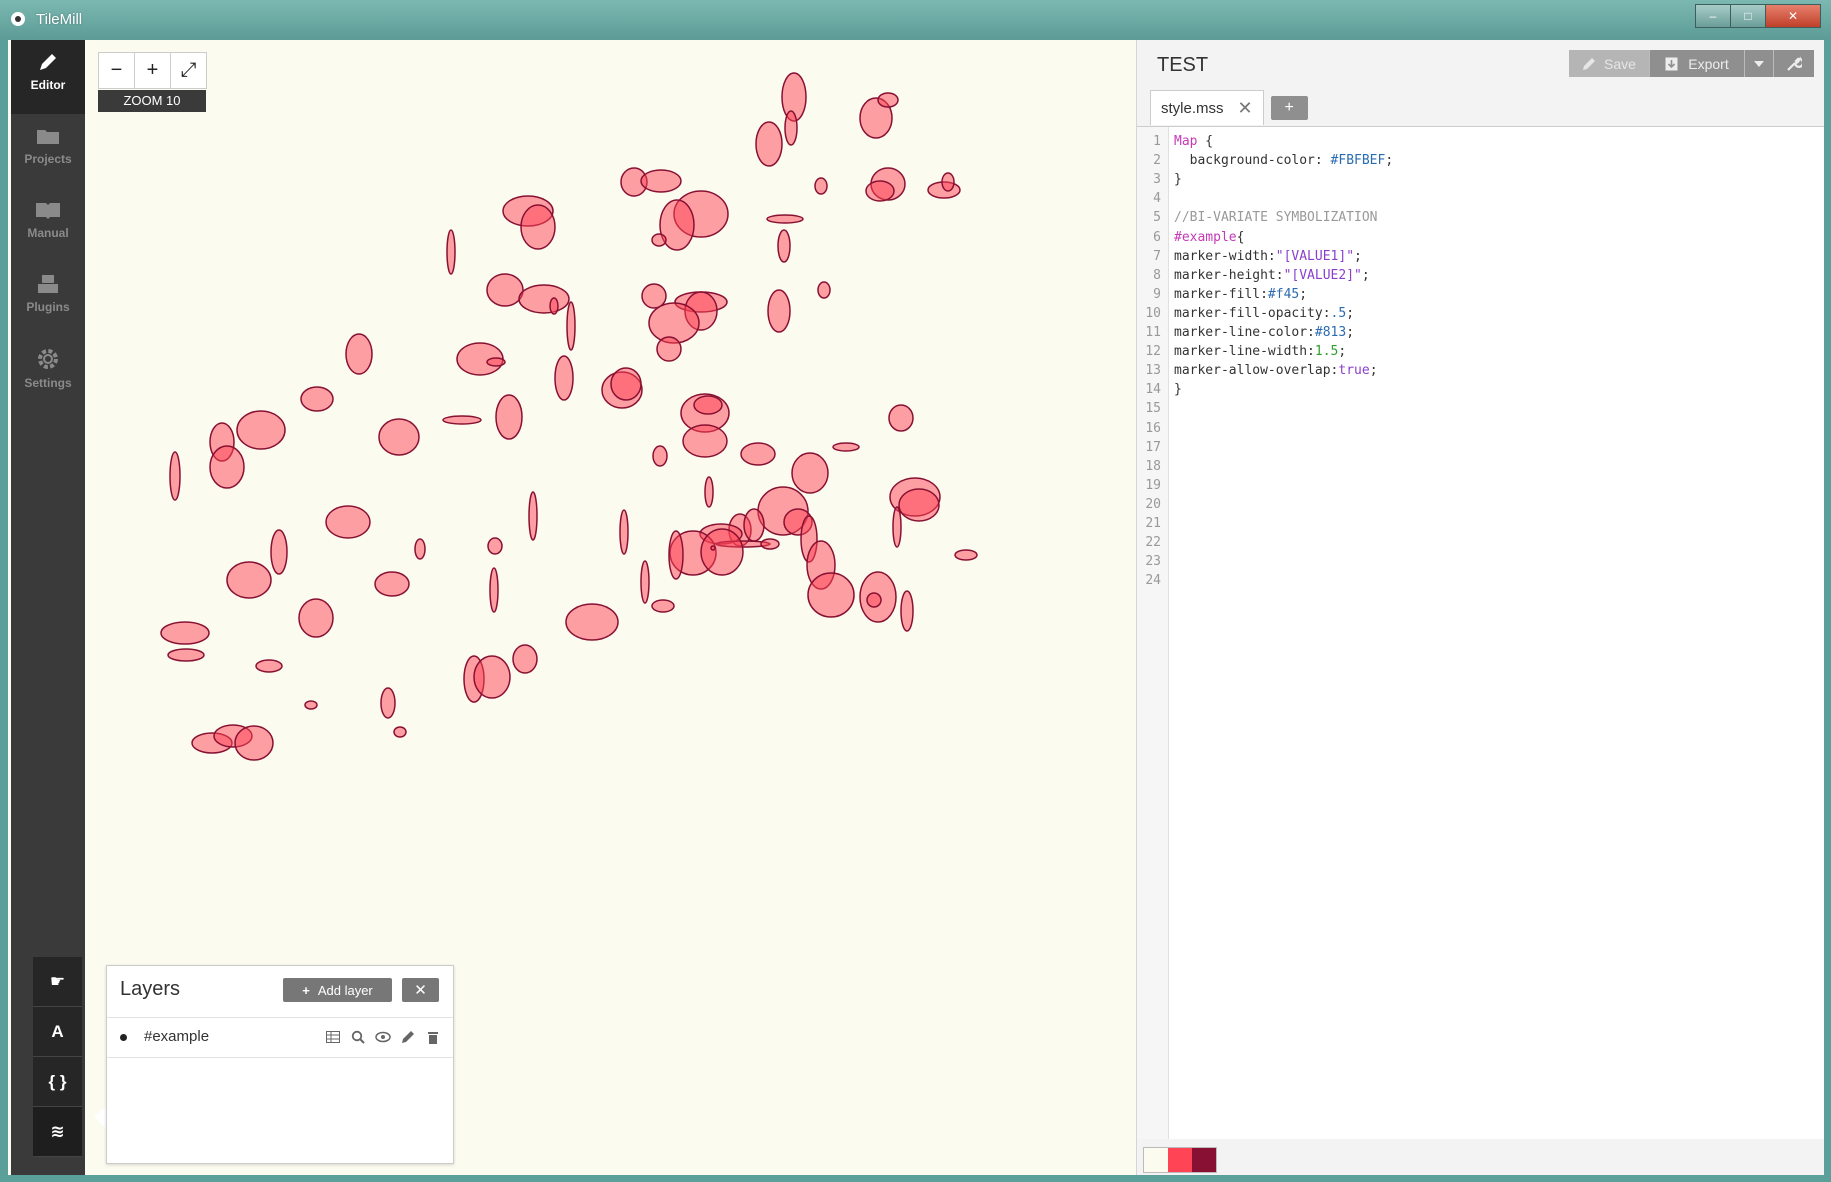 The width and height of the screenshot is (1831, 1182). What do you see at coordinates (152, 70) in the screenshot?
I see `zoom-in-button: +` at bounding box center [152, 70].